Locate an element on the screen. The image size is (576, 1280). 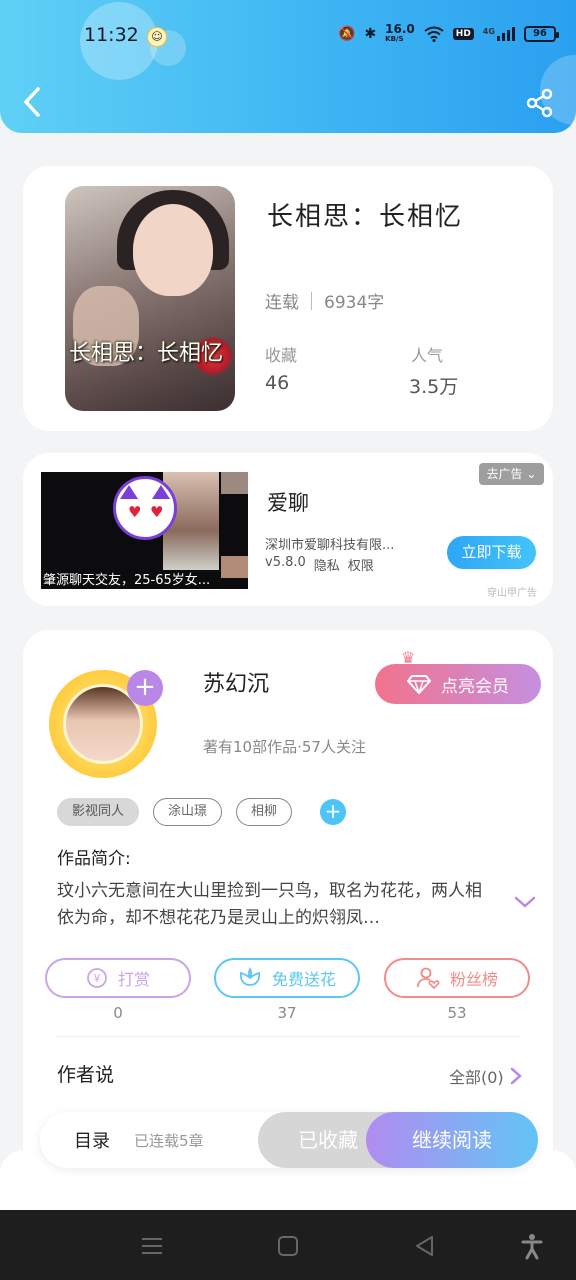
send-flower-label: 免费送花 is located at coordinates (303, 979).